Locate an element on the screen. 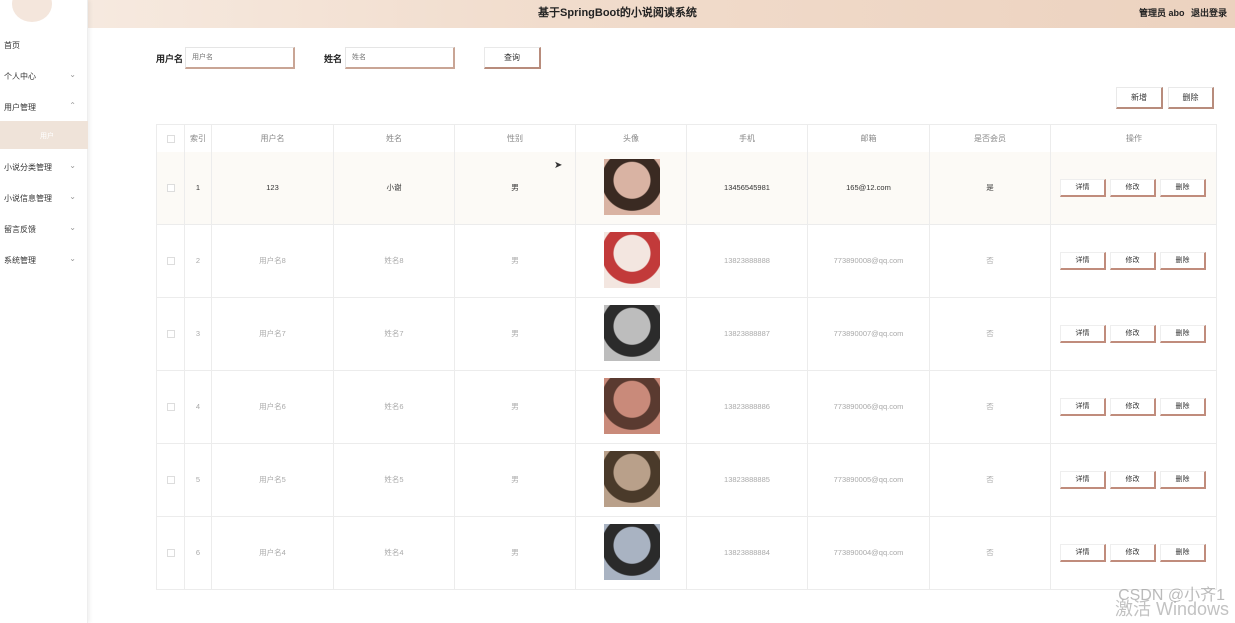 This screenshot has width=1235, height=623. windows-activation-watermark: 激活 Windows is located at coordinates (1171, 609).